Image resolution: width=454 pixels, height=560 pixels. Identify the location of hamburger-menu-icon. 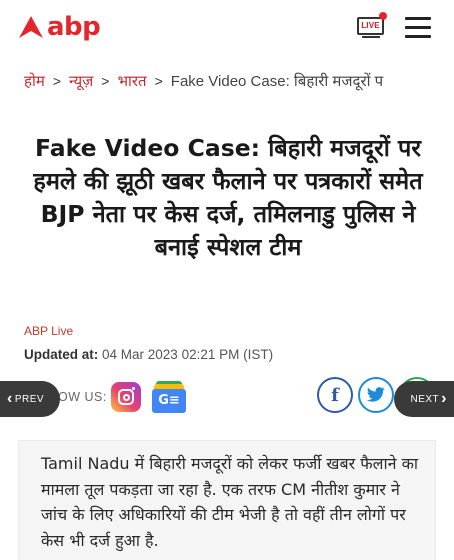
(418, 27).